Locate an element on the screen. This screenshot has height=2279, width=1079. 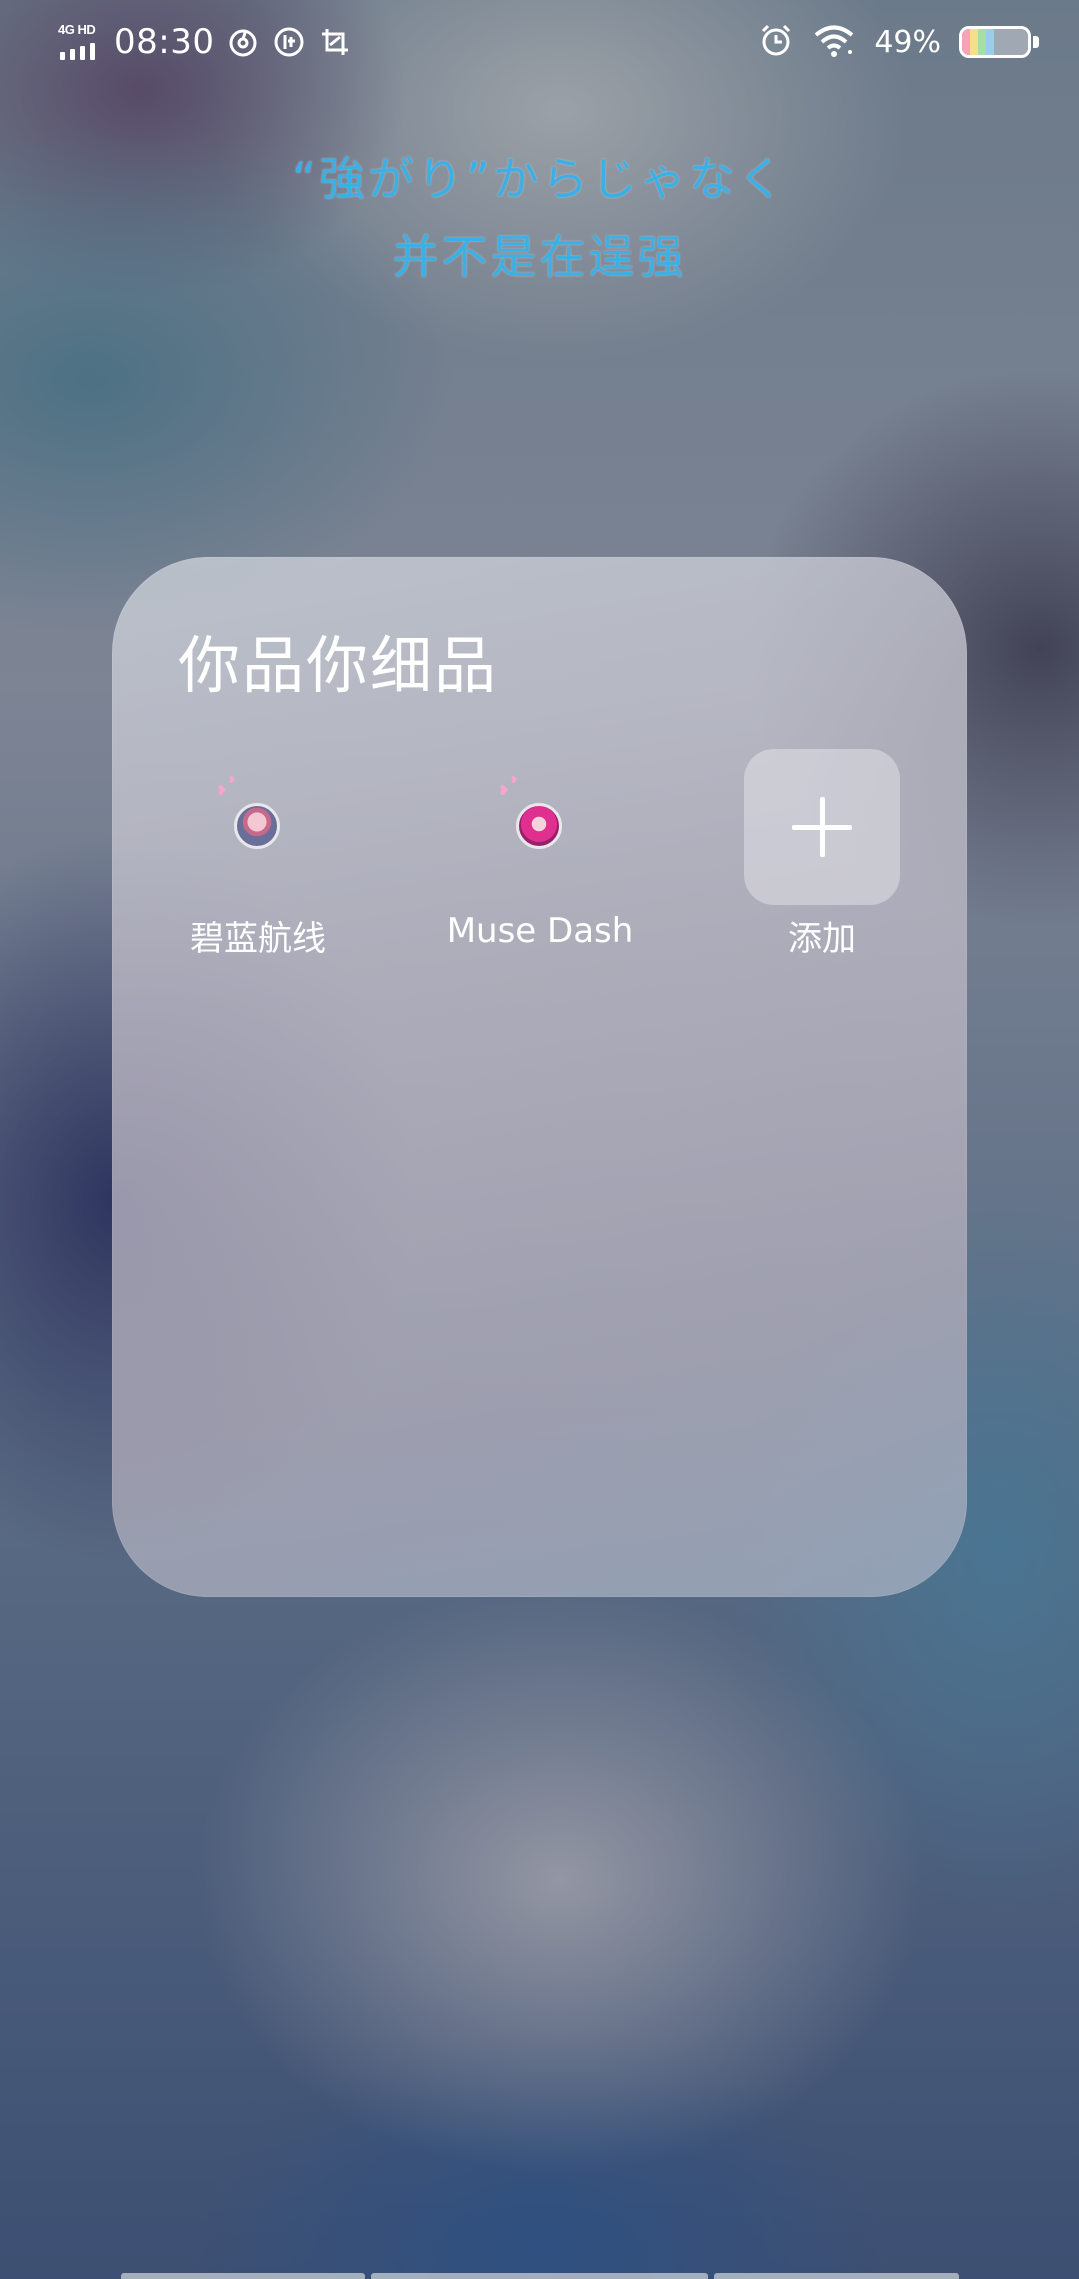
plus-icon is located at coordinates (822, 827).